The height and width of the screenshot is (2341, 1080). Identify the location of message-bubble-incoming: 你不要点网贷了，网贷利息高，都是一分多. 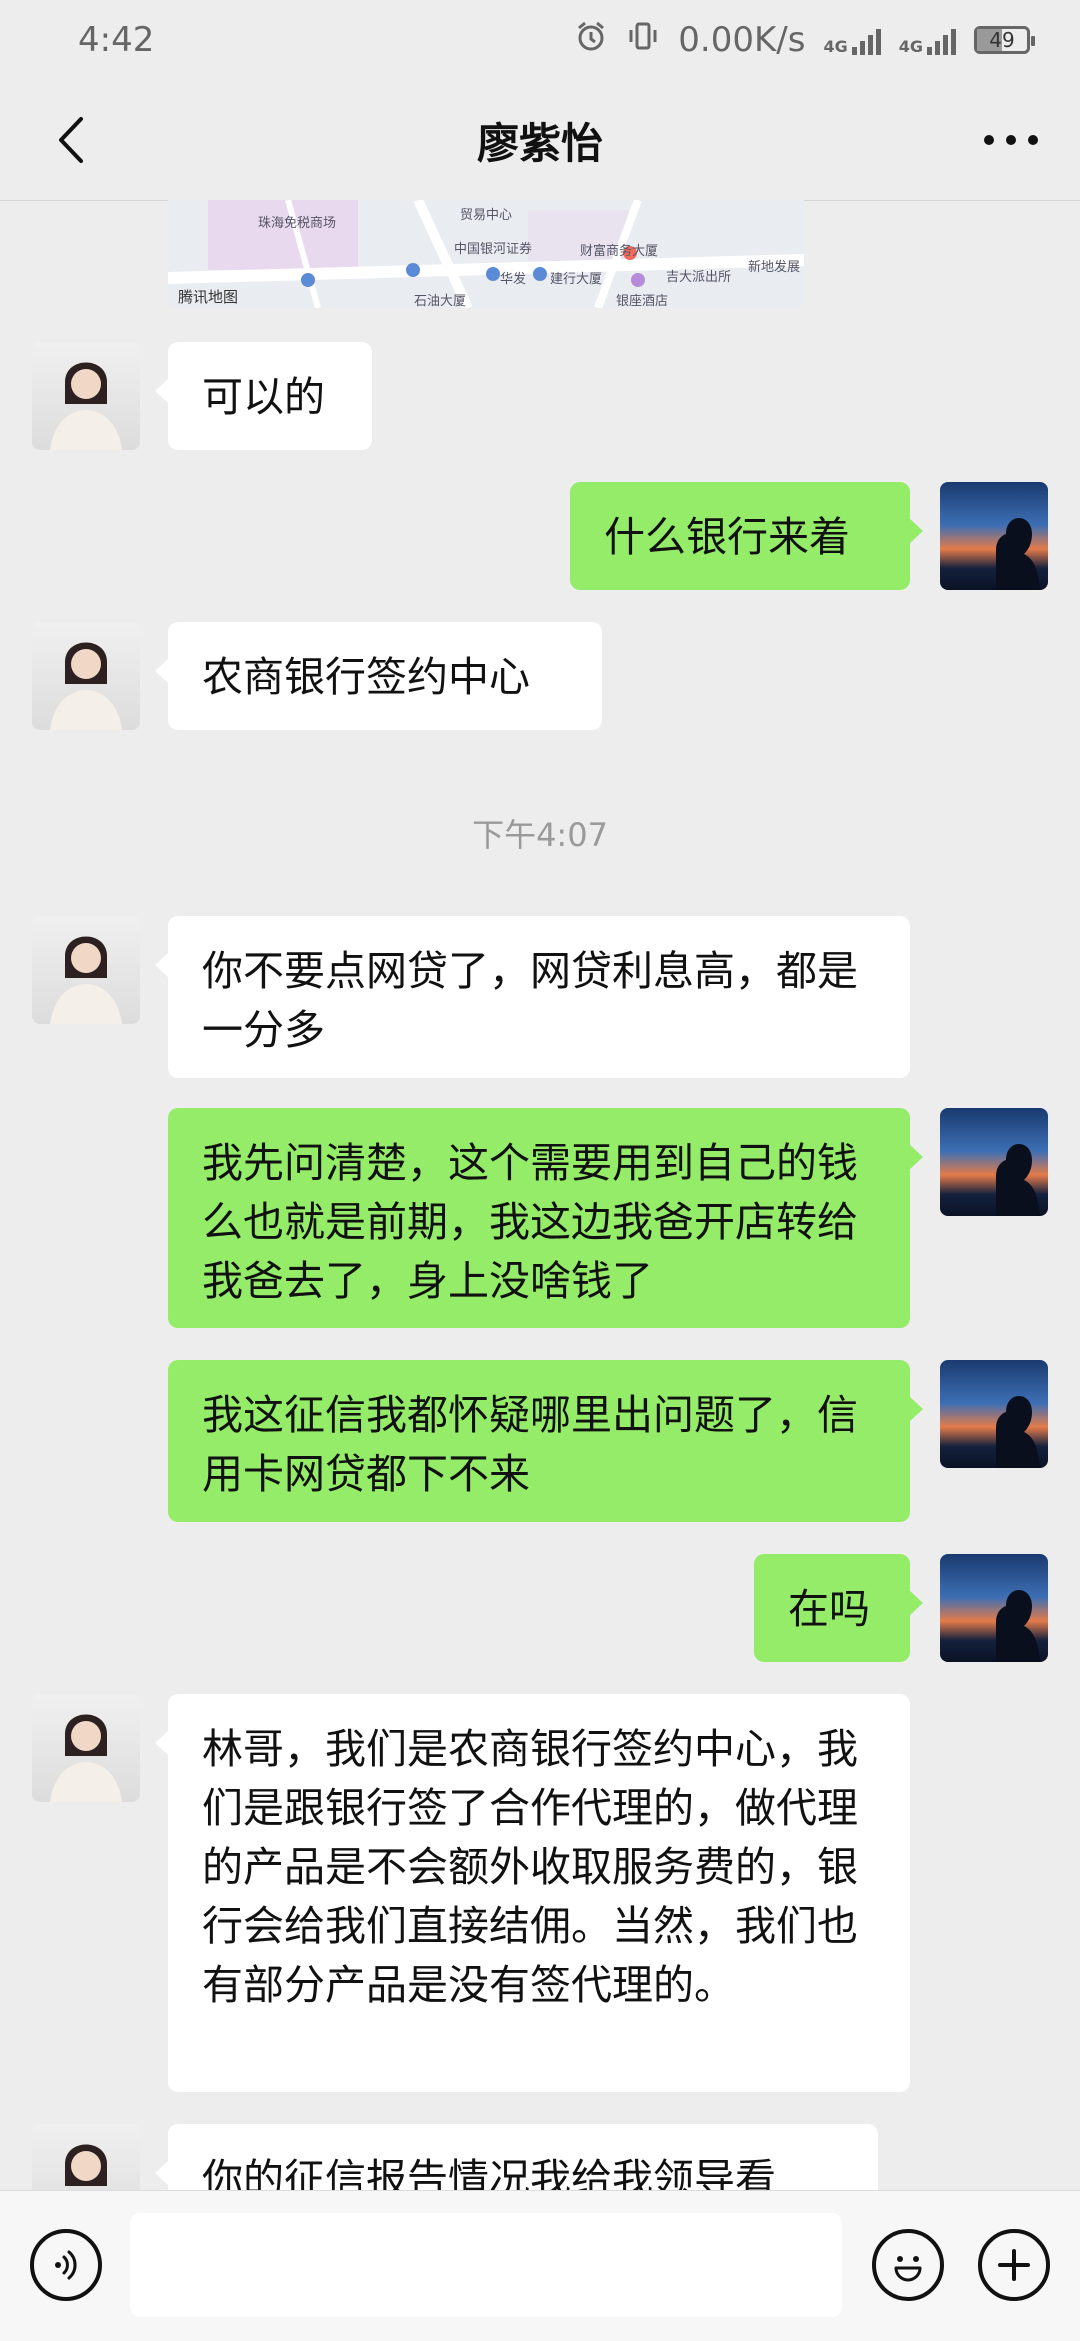
(532, 997).